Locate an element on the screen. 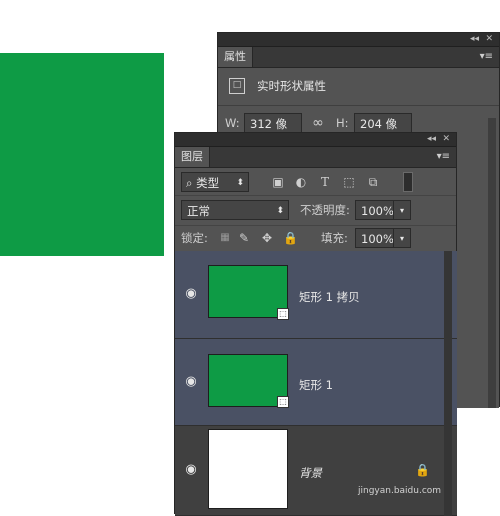 Image resolution: width=500 pixels, height=516 pixels. layers-panel-strip: ◂◂ ✕ is located at coordinates (315, 140).